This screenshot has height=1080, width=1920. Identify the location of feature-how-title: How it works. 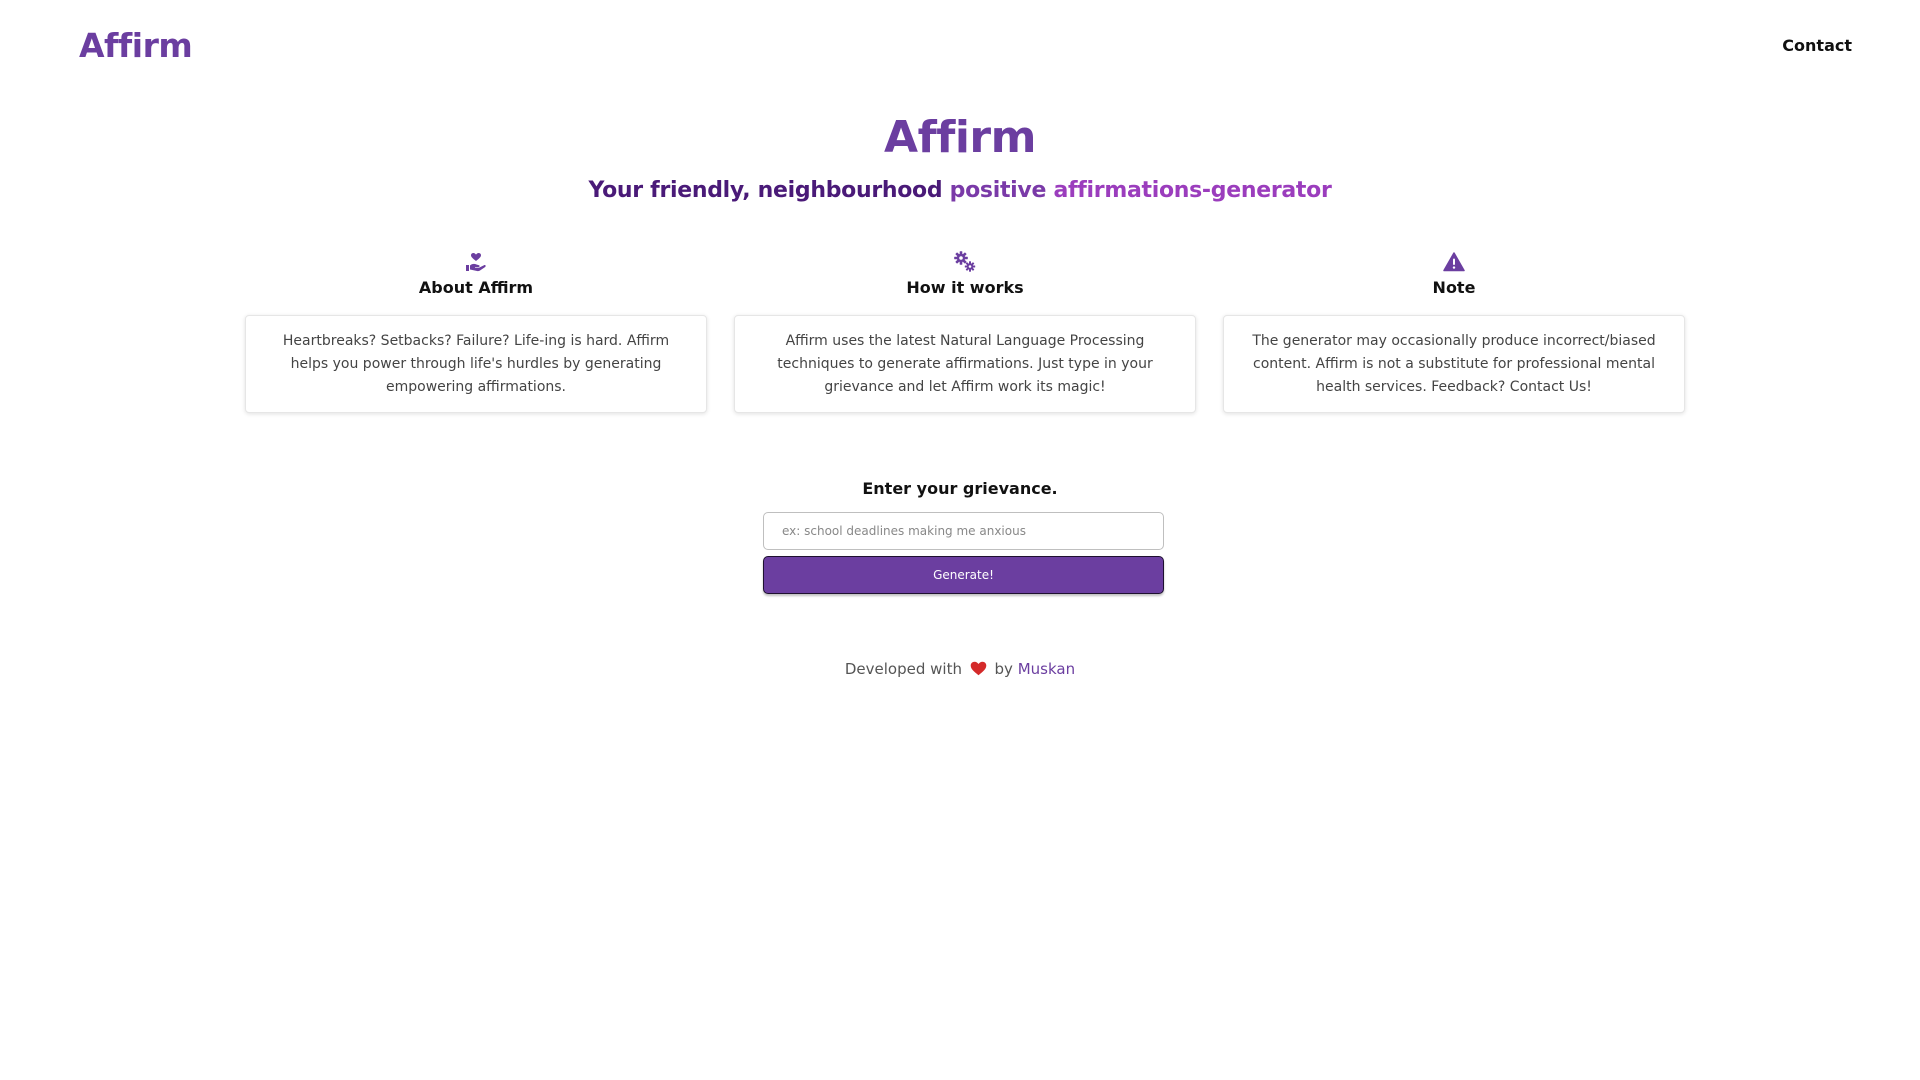
(965, 287).